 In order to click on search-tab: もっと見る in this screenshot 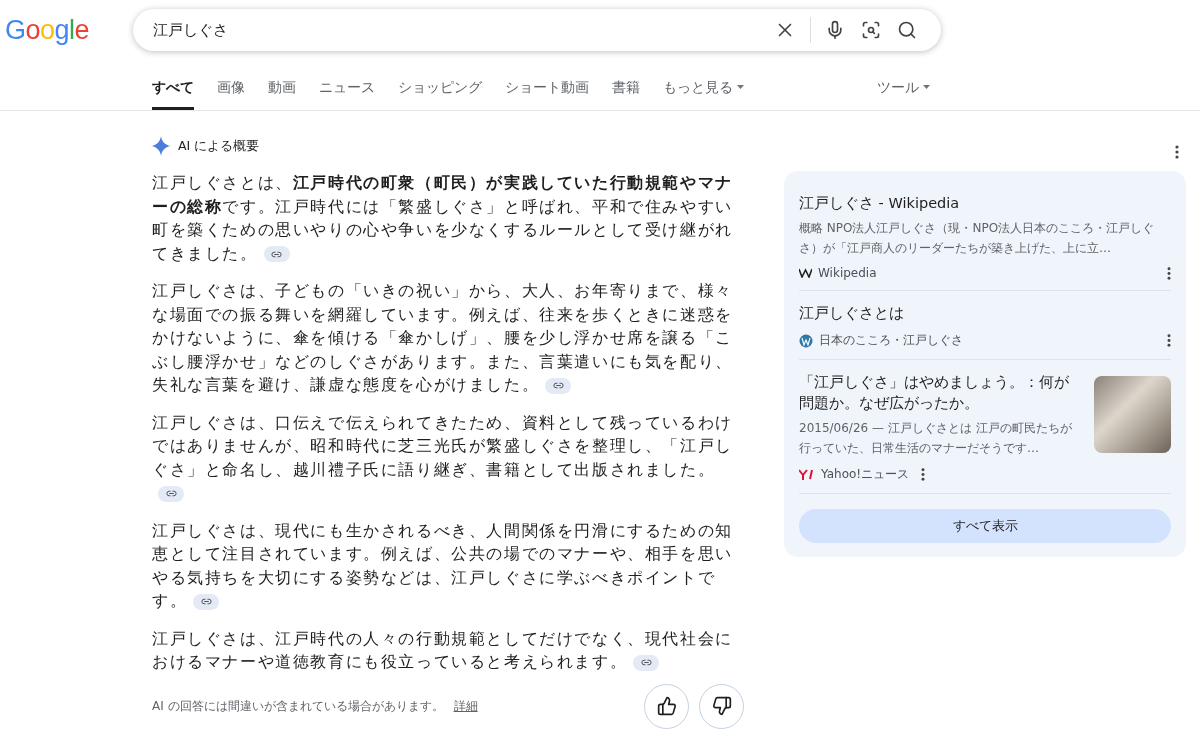, I will do `click(703, 91)`.